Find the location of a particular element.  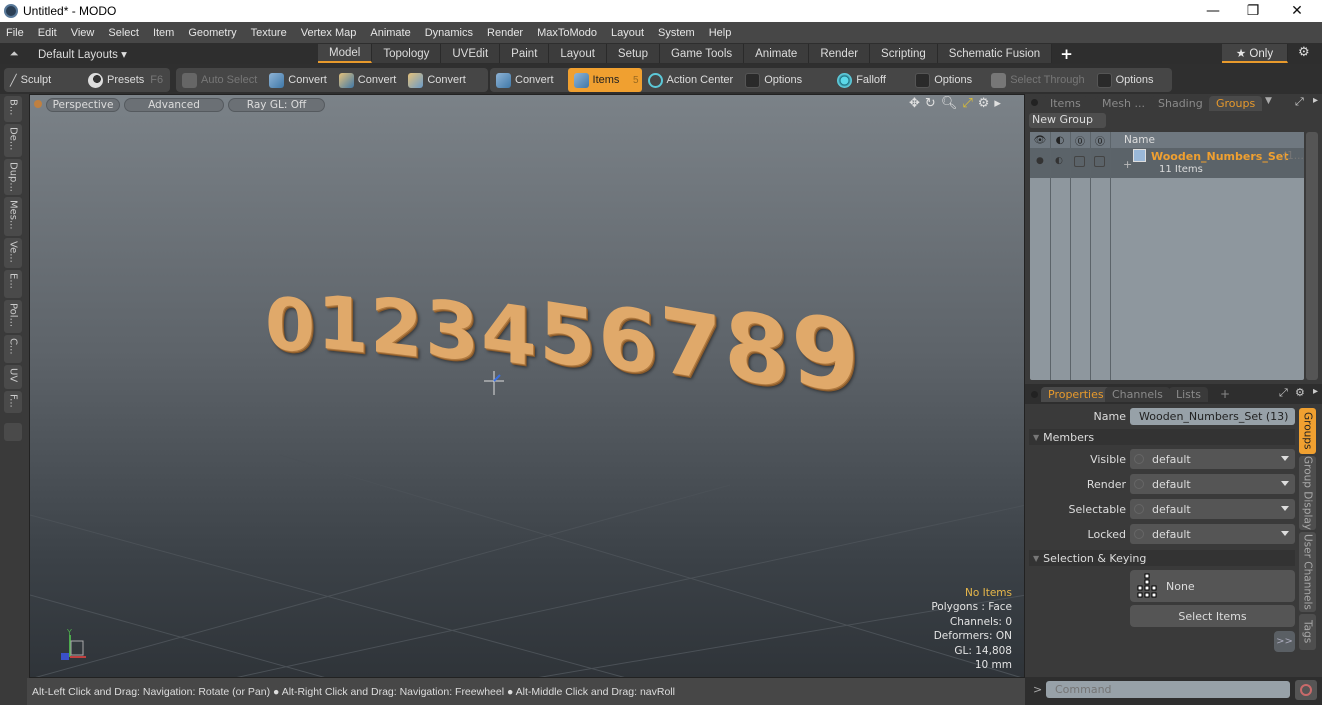

default-layouts-dropdown: Default Layouts ▾ is located at coordinates (173, 54).